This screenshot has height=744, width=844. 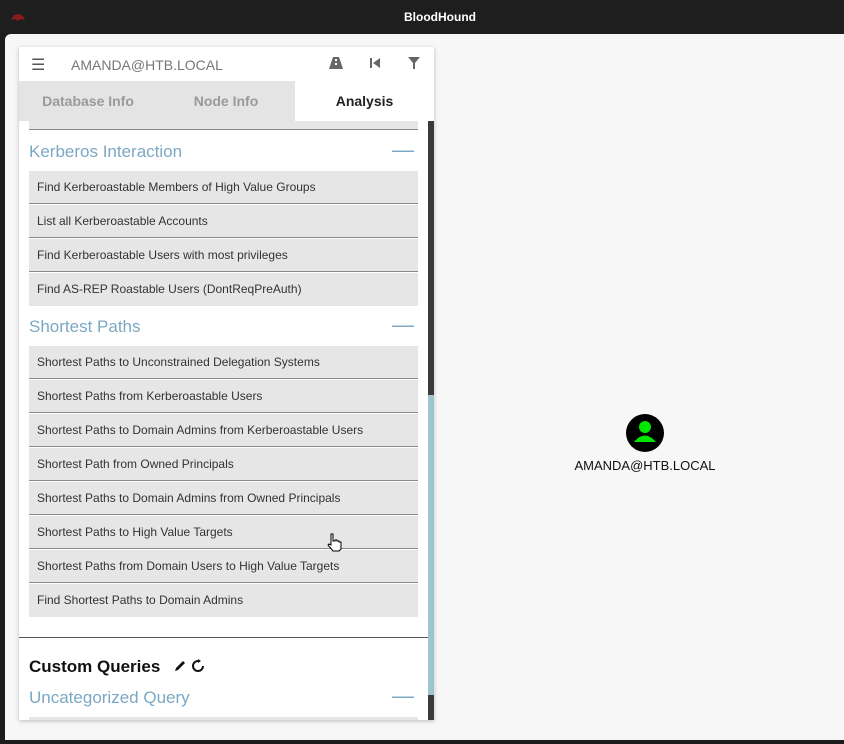 I want to click on panel-tabs: Database Info Node Info Analysis, so click(x=226, y=101).